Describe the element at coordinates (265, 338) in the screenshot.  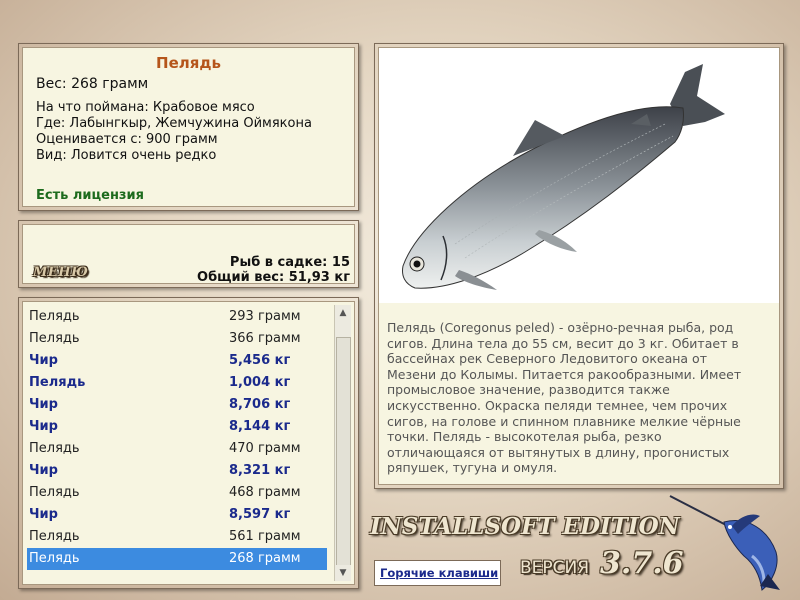
I see `catch-fish-weight: 366 грамм` at that location.